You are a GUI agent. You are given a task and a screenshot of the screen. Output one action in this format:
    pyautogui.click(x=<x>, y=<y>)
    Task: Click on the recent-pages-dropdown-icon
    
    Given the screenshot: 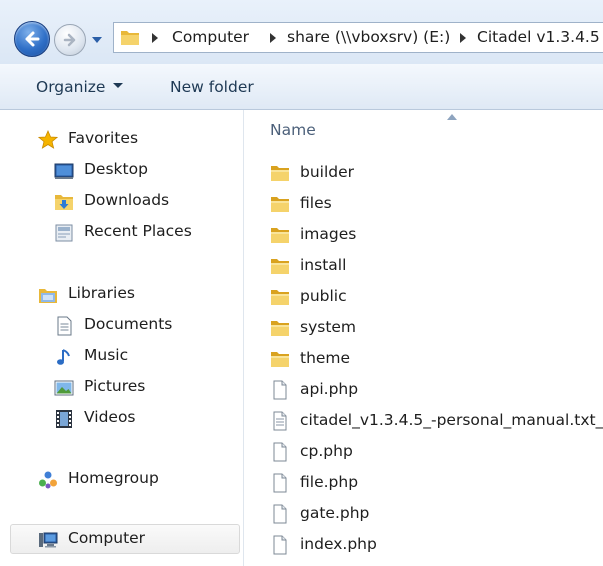 What is the action you would take?
    pyautogui.click(x=97, y=40)
    